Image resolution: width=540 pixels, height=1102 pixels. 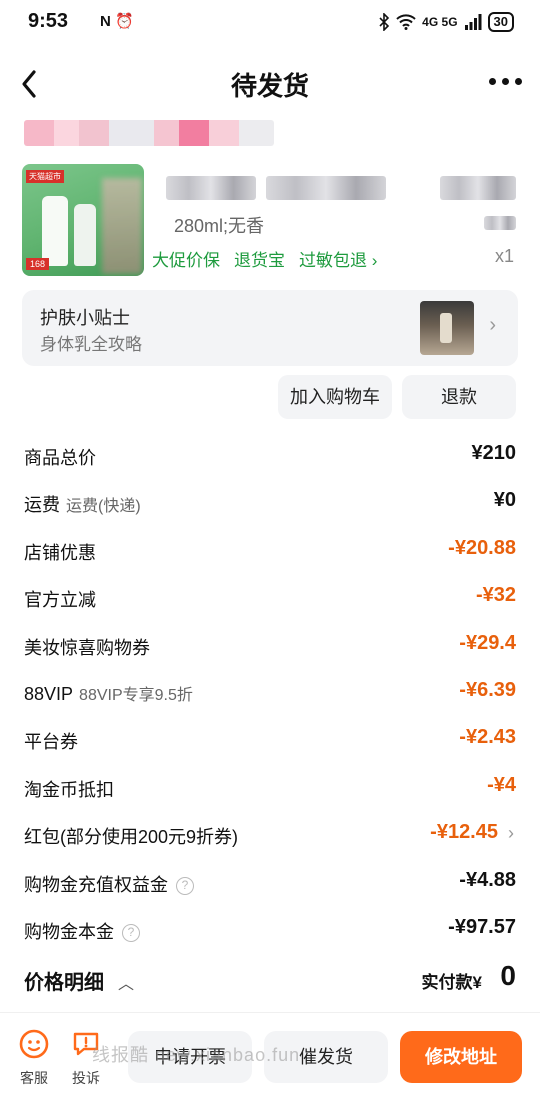 What do you see at coordinates (384, 22) in the screenshot?
I see `bluetooth-icon` at bounding box center [384, 22].